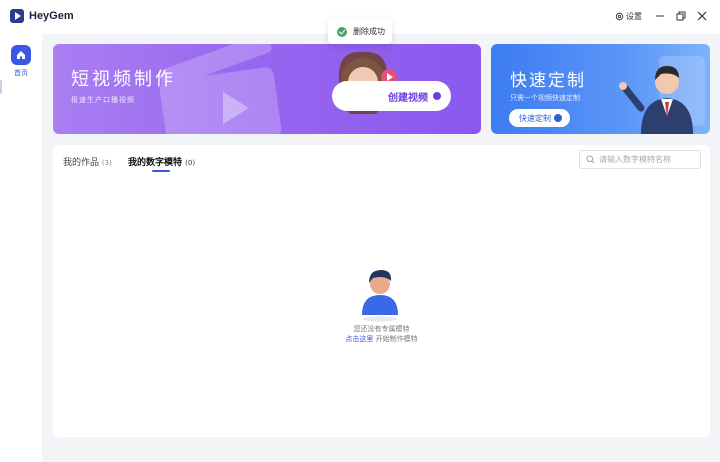 The image size is (720, 462). Describe the element at coordinates (369, 31) in the screenshot. I see `toast-message: 删除成功` at that location.